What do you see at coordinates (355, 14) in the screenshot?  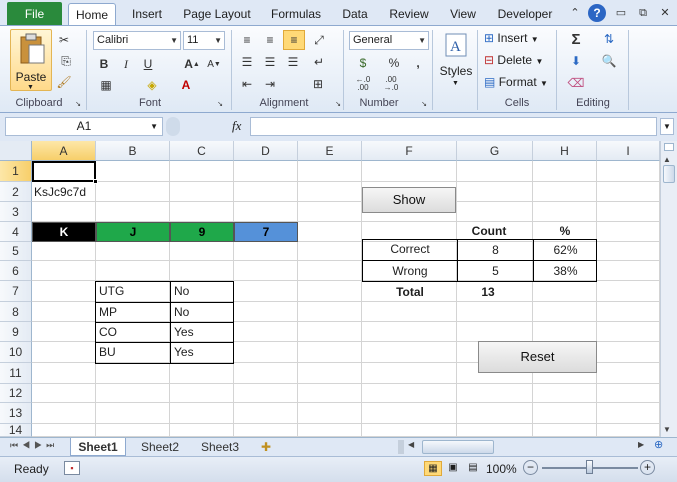 I see `tab-data: Data` at bounding box center [355, 14].